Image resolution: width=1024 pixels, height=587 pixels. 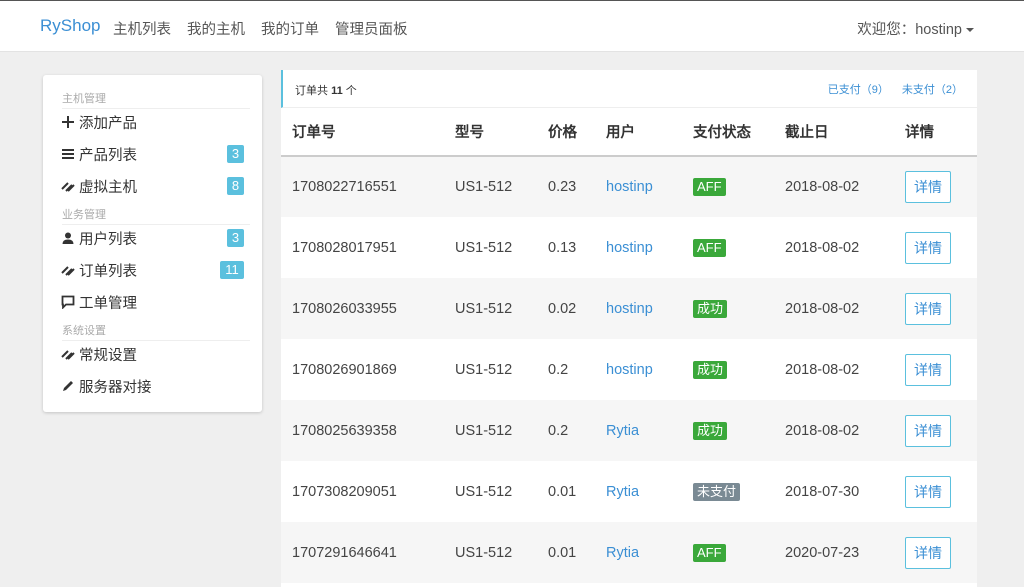 I want to click on count-badge: 3, so click(x=235, y=154).